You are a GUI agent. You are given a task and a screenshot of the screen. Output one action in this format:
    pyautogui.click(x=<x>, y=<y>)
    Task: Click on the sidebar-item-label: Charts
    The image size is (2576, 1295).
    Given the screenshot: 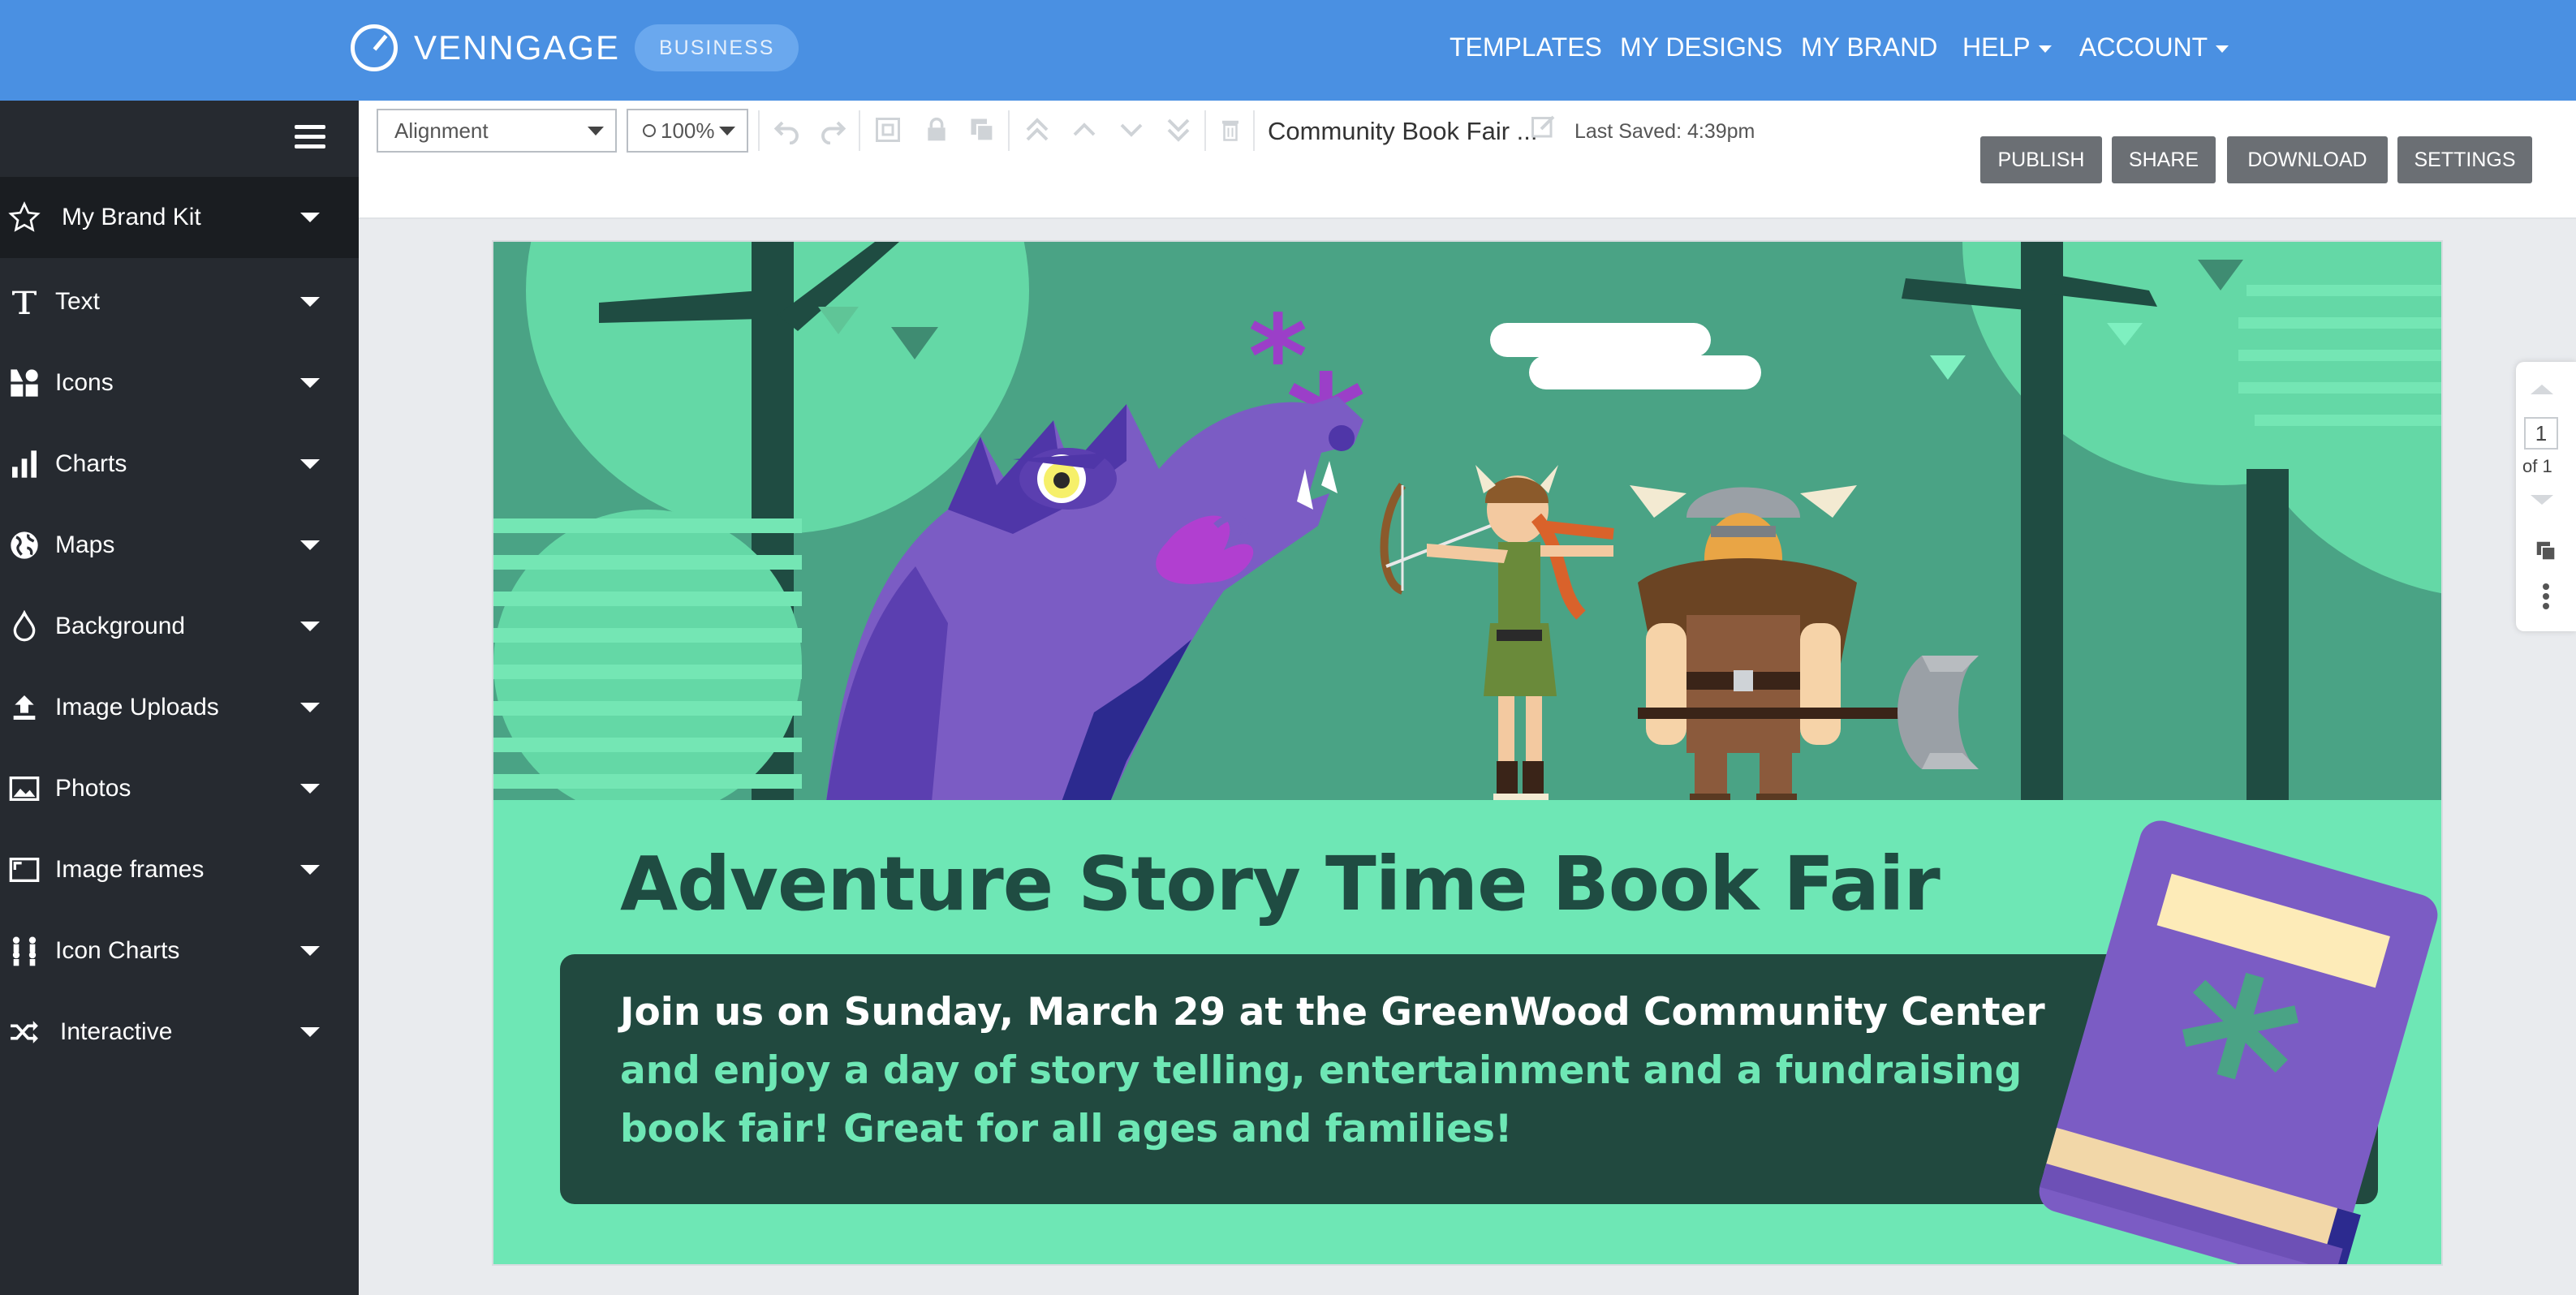 What is the action you would take?
    pyautogui.click(x=91, y=463)
    